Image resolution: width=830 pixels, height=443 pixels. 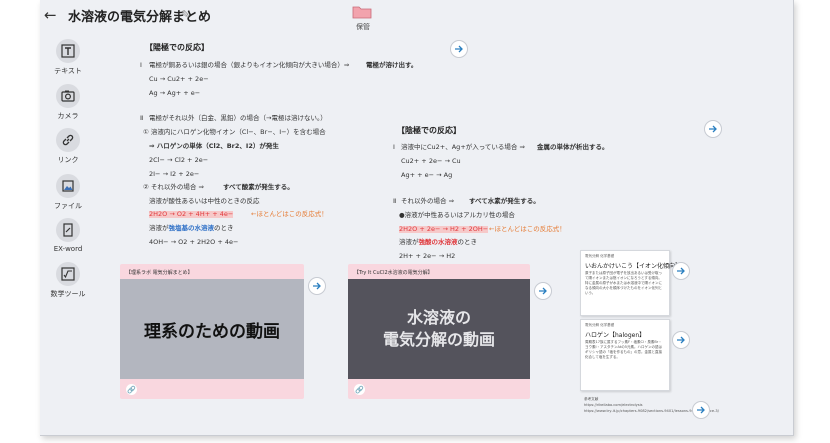 I want to click on cathode-heading: 【陰極での反応】, so click(x=429, y=130).